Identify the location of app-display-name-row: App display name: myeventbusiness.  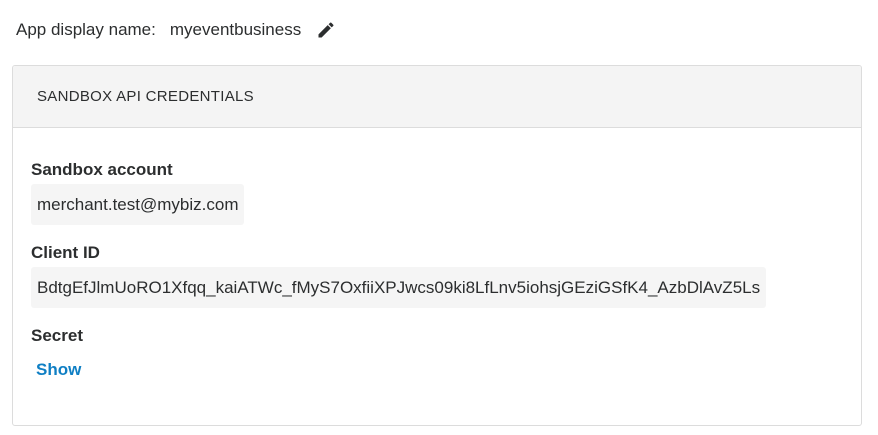
(176, 30).